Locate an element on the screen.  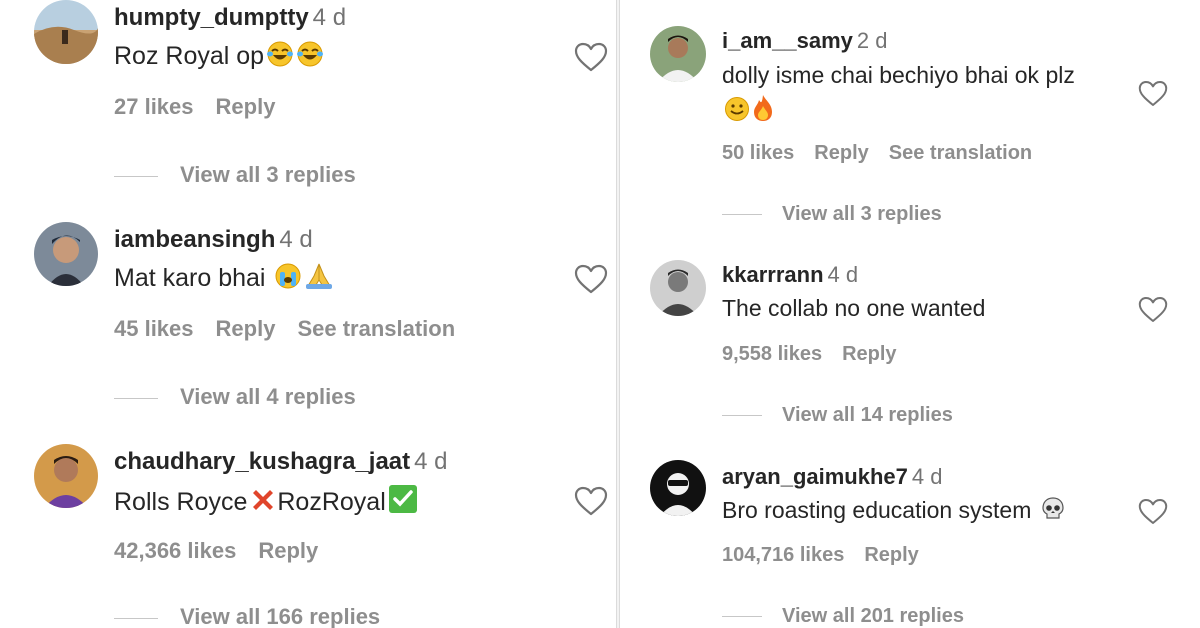
view-replies-button: View all 14 replies is located at coordinates (837, 415).